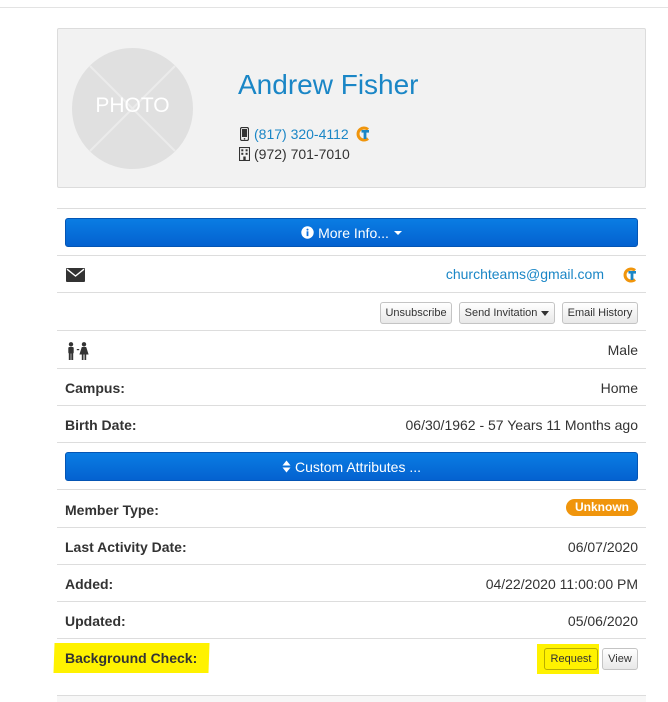 This screenshot has height=702, width=668. Describe the element at coordinates (351, 386) in the screenshot. I see `campus-row: Campus: Home` at that location.